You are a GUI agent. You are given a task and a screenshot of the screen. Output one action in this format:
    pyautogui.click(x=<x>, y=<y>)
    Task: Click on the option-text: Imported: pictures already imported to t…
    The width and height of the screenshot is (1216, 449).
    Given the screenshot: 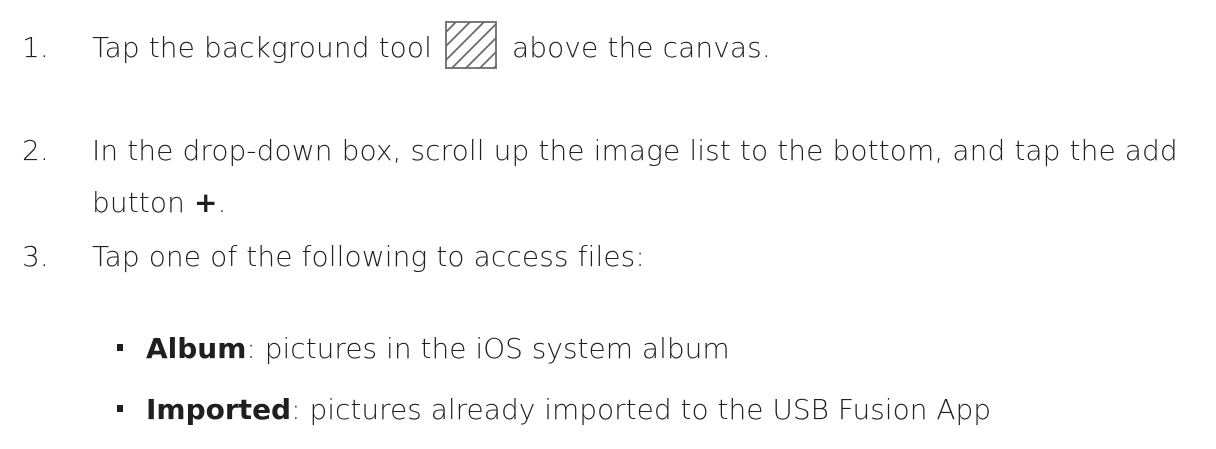 What is the action you would take?
    pyautogui.click(x=568, y=410)
    